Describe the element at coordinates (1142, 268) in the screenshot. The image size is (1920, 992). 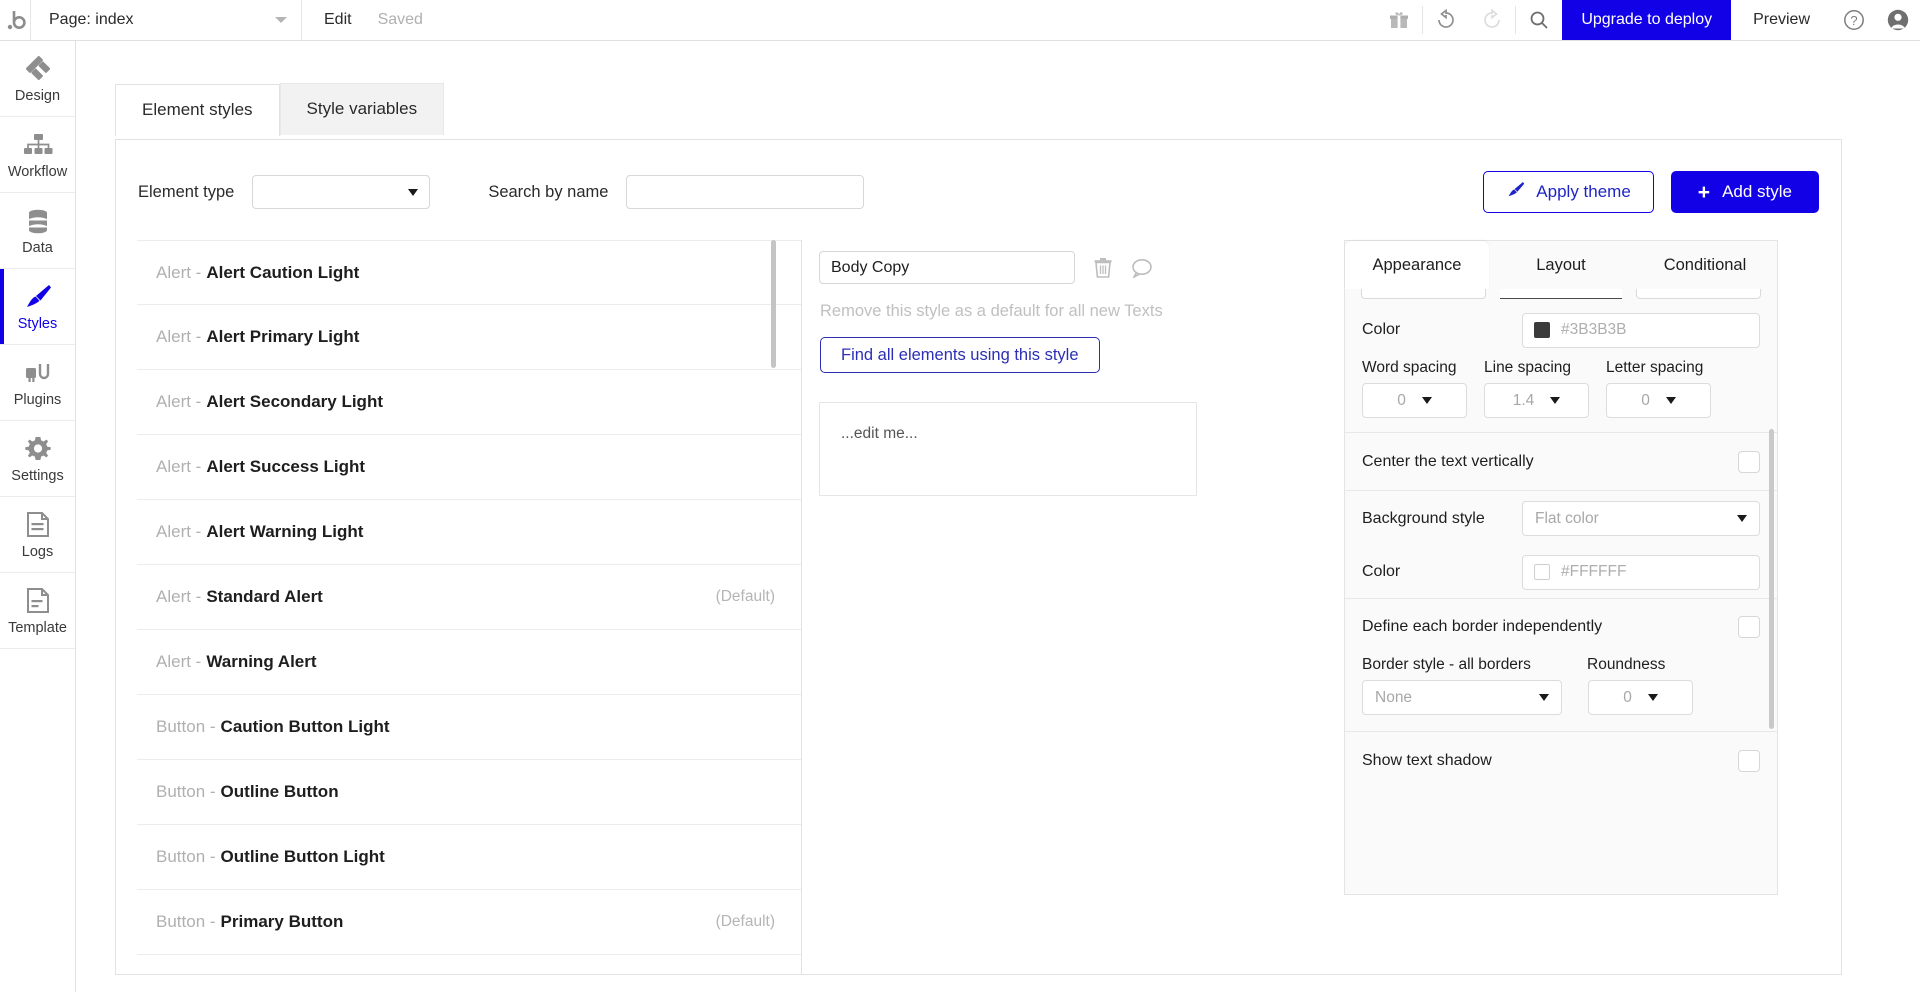
I see `comment-icon` at that location.